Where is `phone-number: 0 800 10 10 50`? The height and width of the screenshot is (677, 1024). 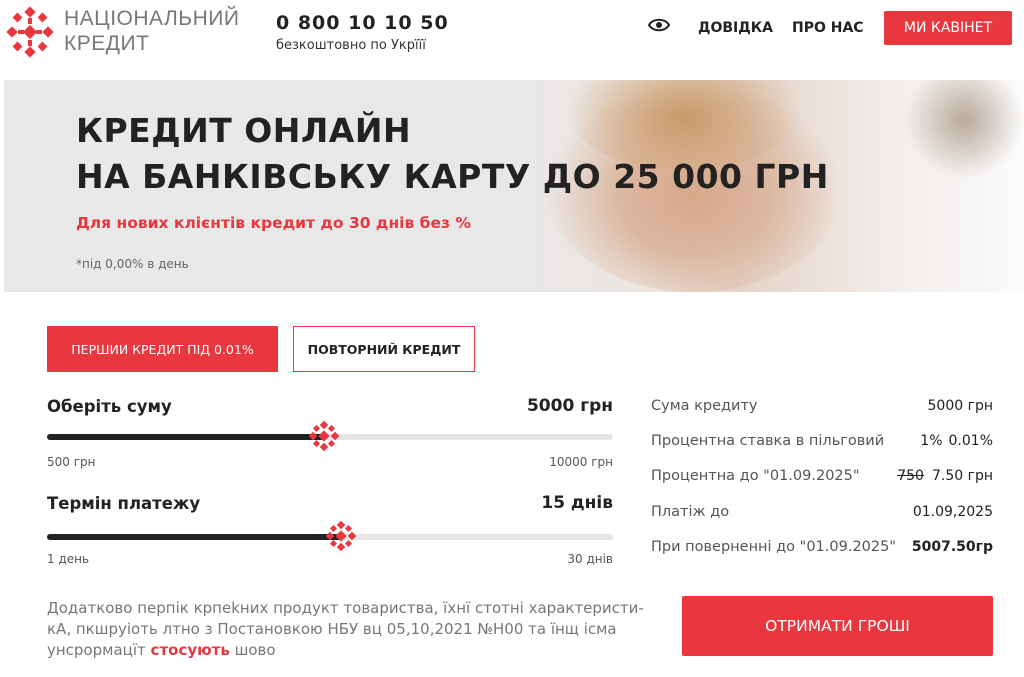
phone-number: 0 800 10 10 50 is located at coordinates (362, 23).